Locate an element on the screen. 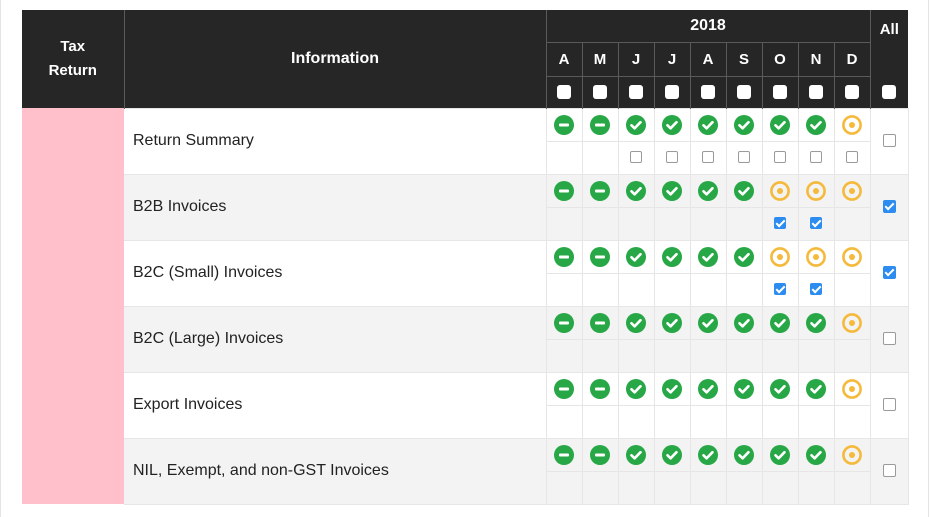 Image resolution: width=931 pixels, height=517 pixels. month-header-label: A is located at coordinates (564, 59).